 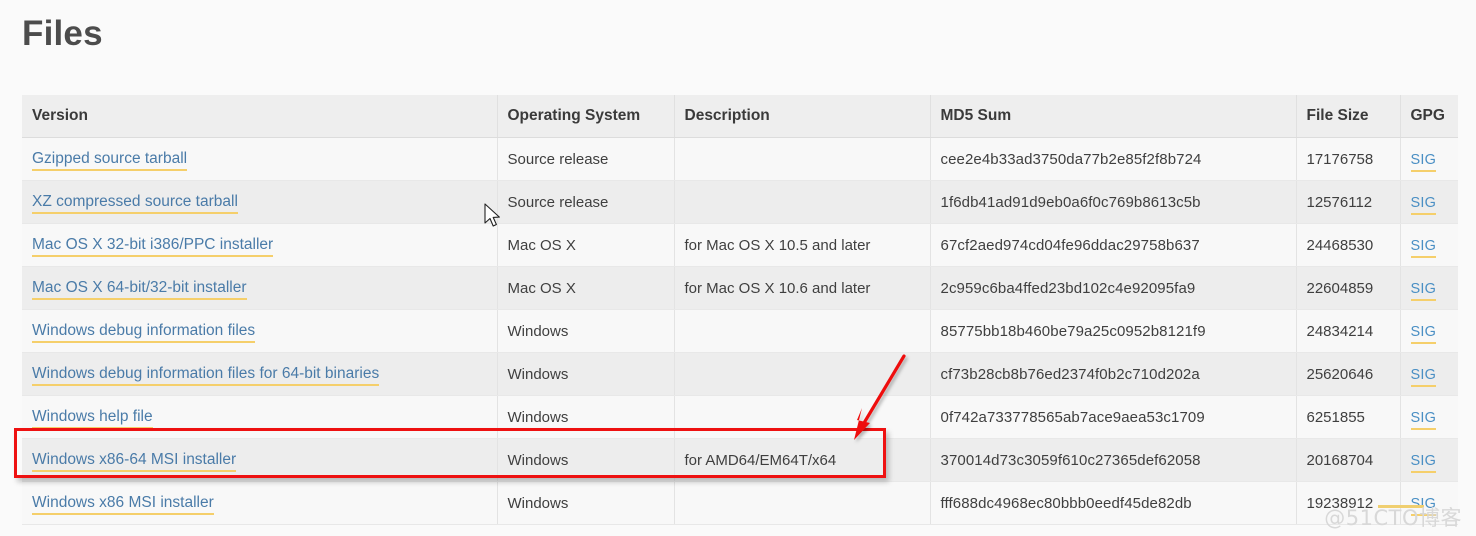 I want to click on cell-file-size: 24834214, so click(x=1348, y=331).